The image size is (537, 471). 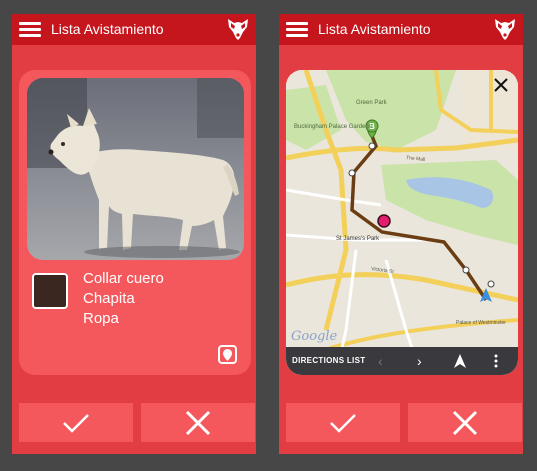 I want to click on map-label: Green Park, so click(x=372, y=103).